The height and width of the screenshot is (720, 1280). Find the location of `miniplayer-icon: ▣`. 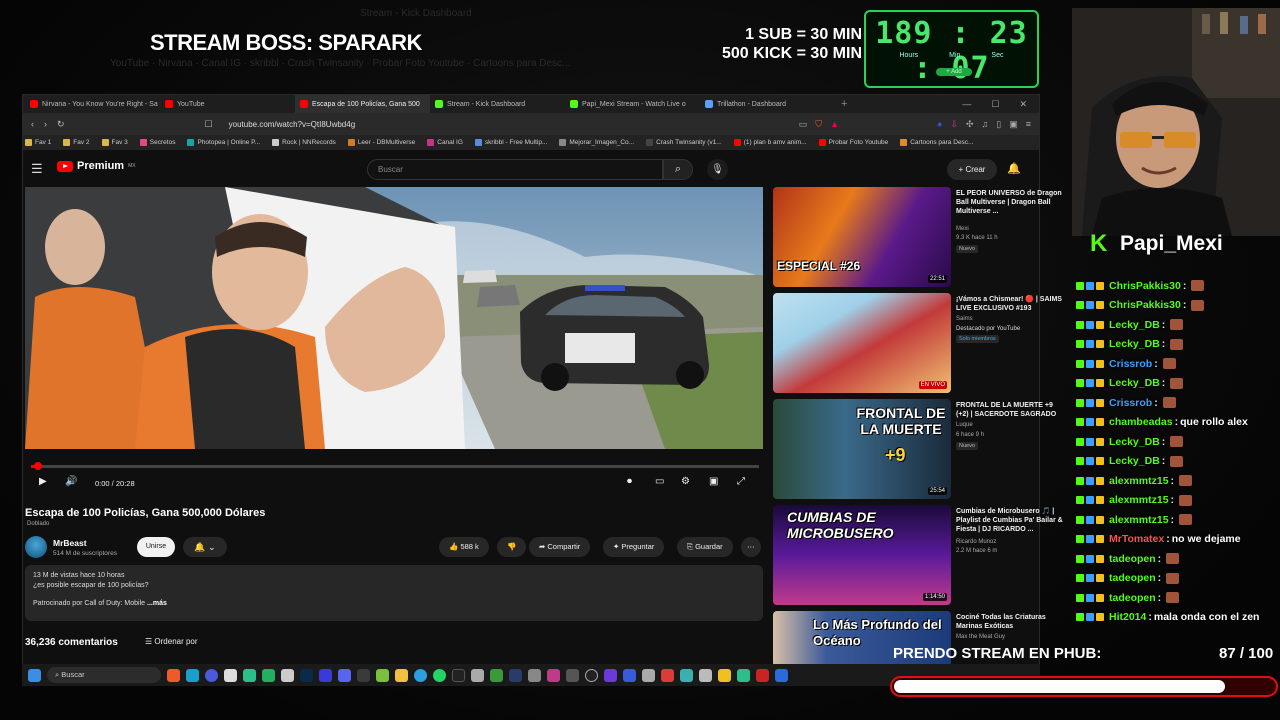

miniplayer-icon: ▣ is located at coordinates (713, 481).